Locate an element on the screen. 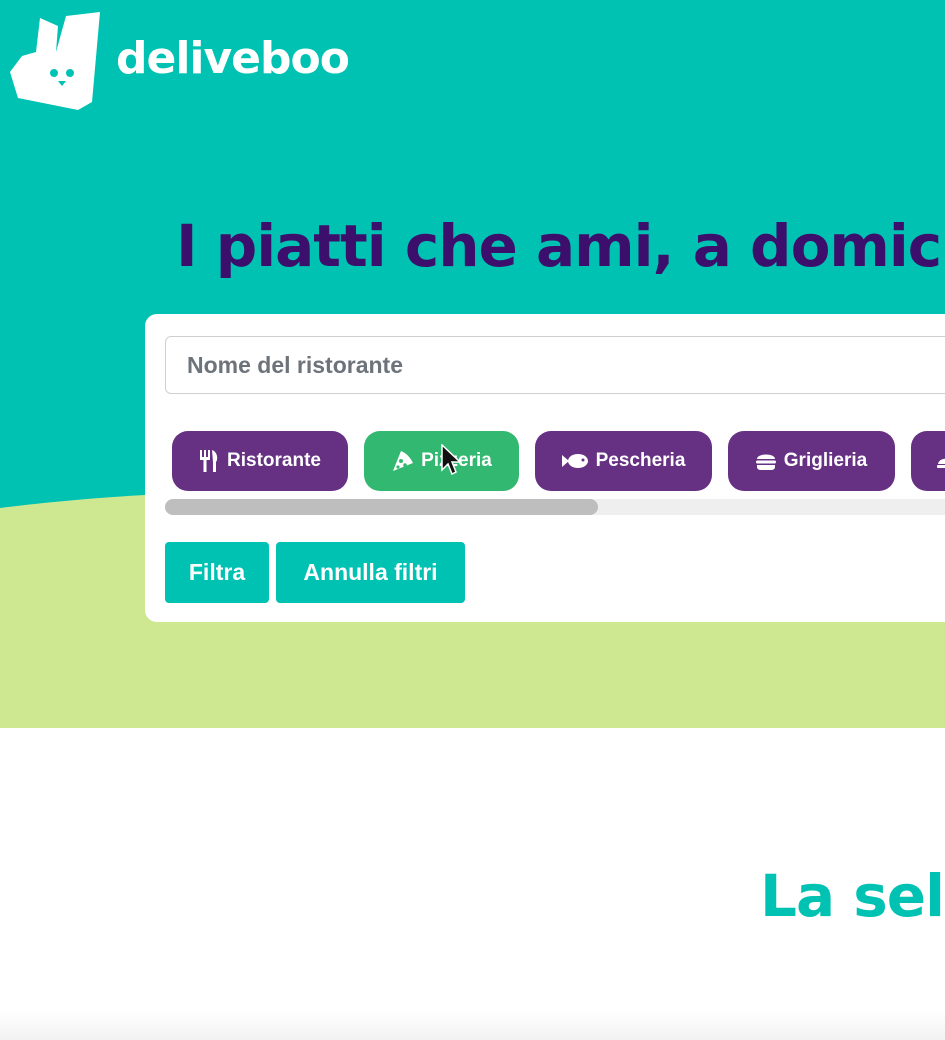  burger-icon is located at coordinates (765, 462).